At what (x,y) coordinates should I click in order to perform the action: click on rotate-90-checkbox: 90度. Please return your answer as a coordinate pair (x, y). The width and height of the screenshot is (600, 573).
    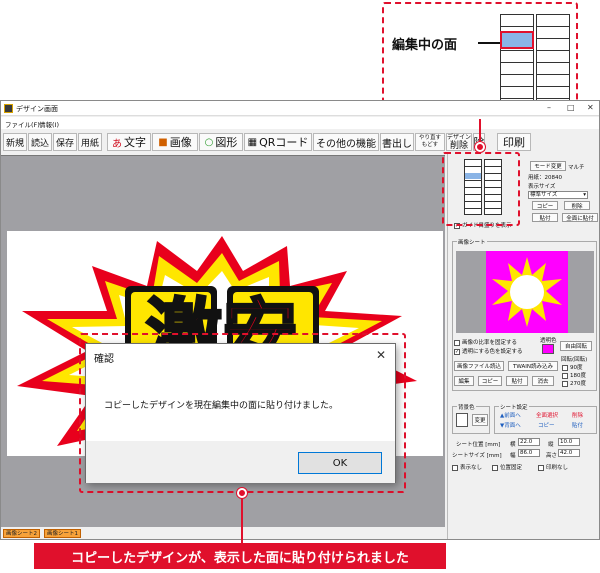
    Looking at the image, I should click on (572, 367).